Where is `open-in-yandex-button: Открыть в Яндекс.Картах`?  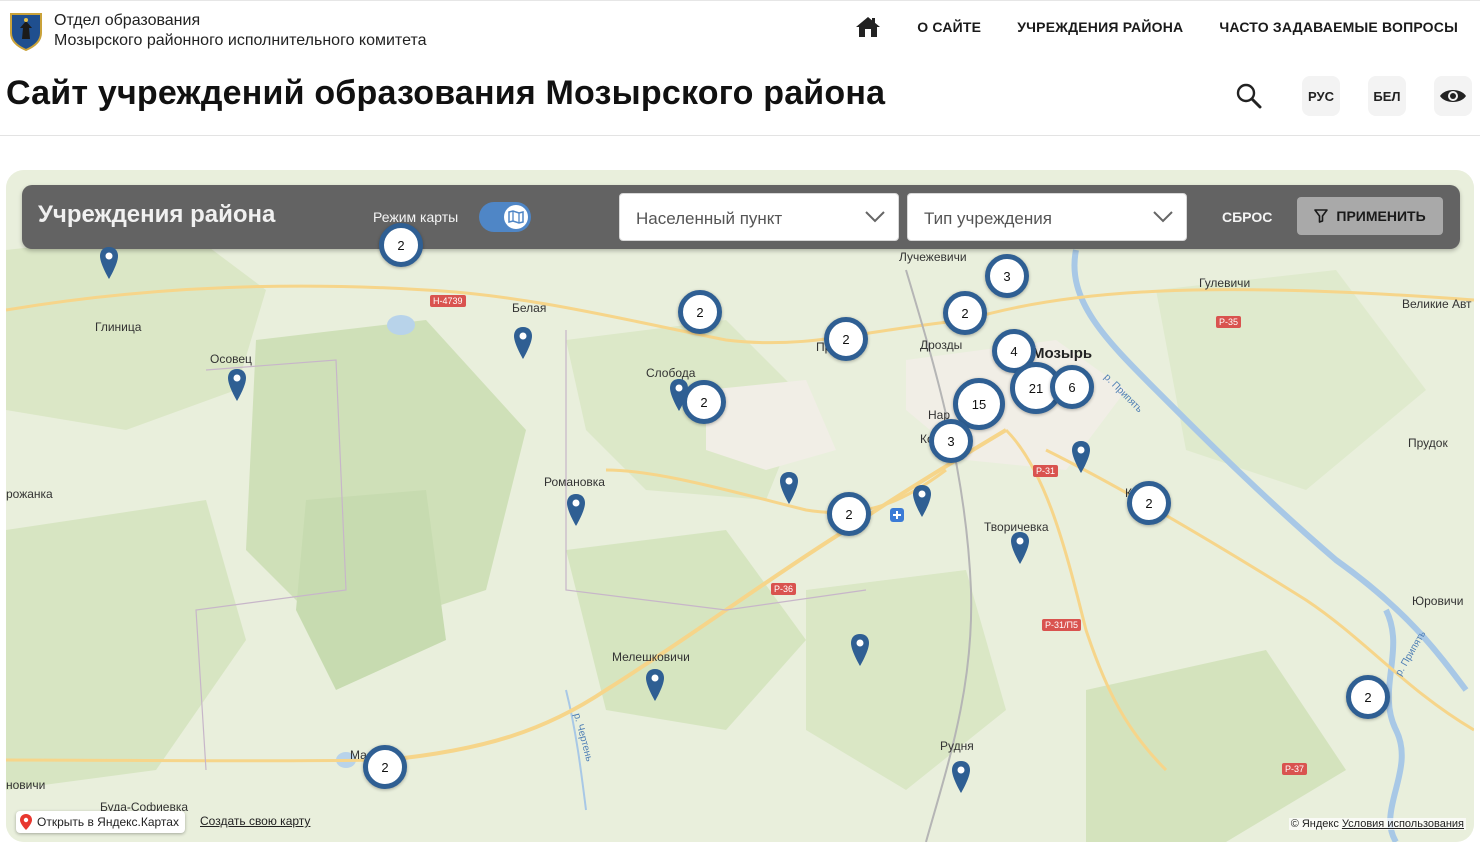 open-in-yandex-button: Открыть в Яндекс.Картах is located at coordinates (100, 822).